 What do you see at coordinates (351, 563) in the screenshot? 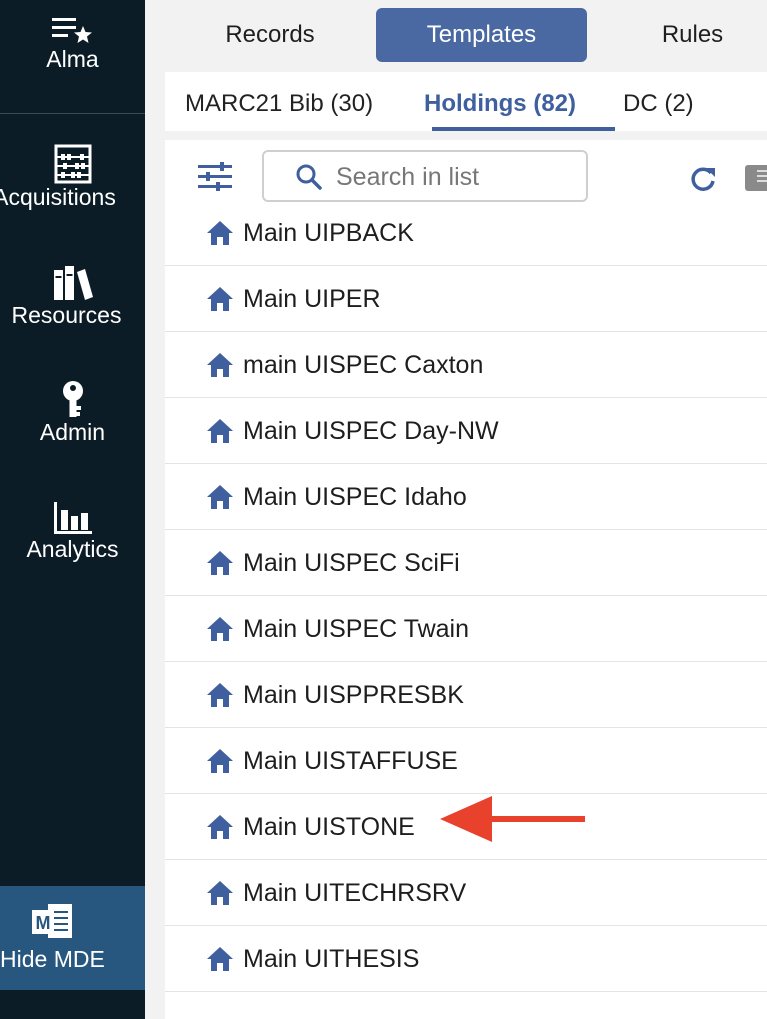
I see `list-item-label: Main UISPEC SciFi` at bounding box center [351, 563].